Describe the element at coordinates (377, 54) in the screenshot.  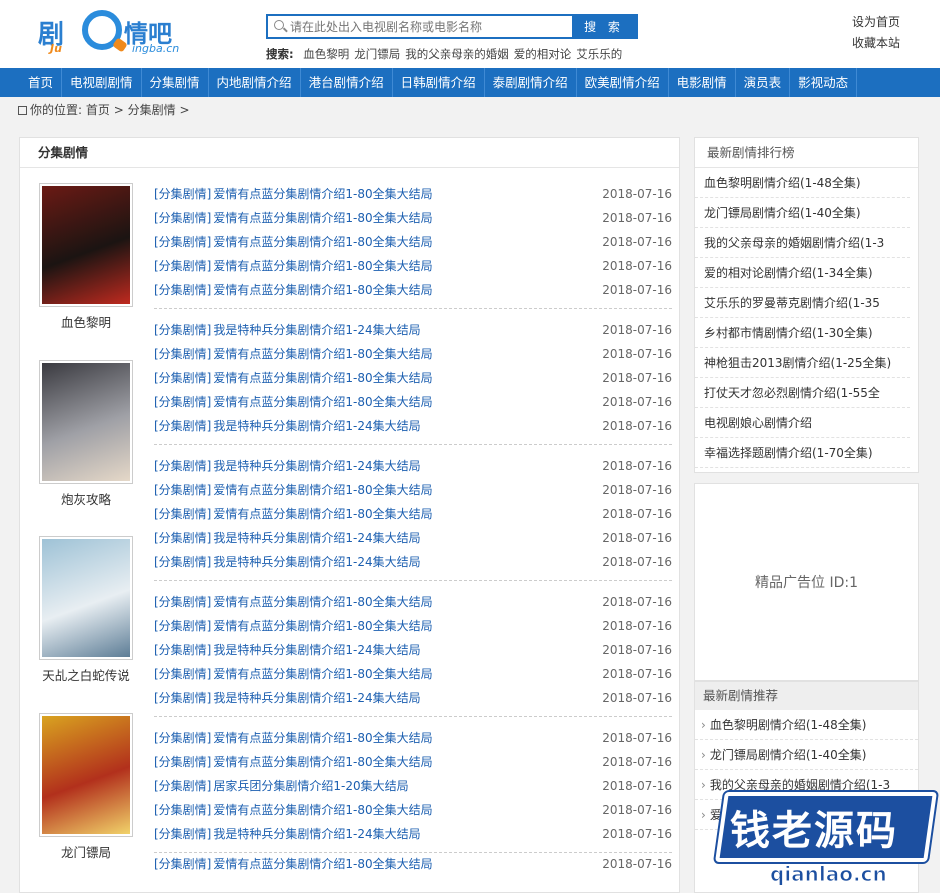
I see `hot-keyword-link: 龙门镖局` at that location.